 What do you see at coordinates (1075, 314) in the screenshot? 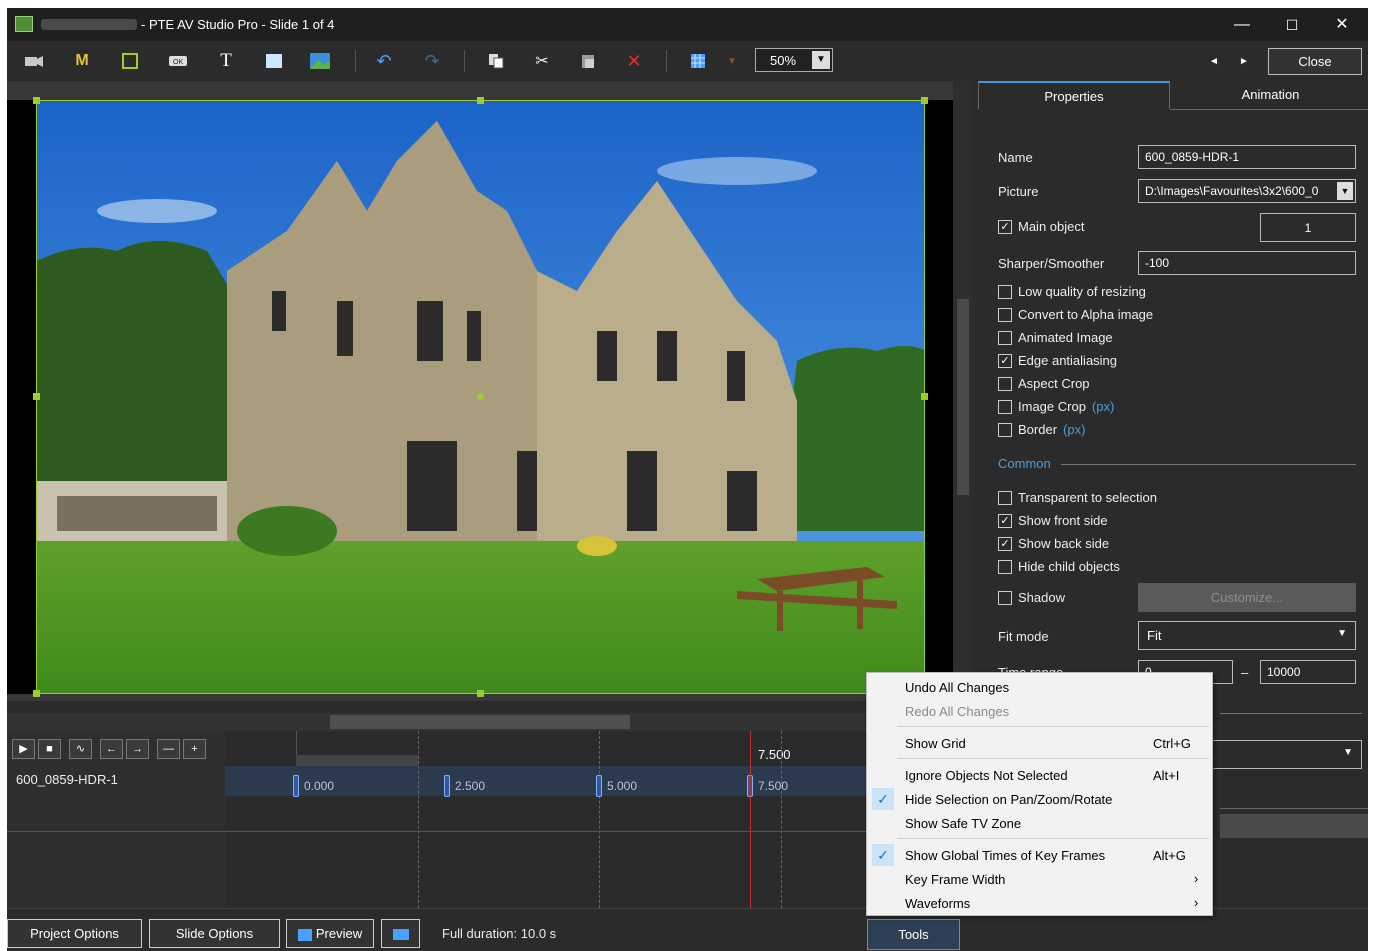
I see `checkbox-alpha: Convert to Alpha image` at bounding box center [1075, 314].